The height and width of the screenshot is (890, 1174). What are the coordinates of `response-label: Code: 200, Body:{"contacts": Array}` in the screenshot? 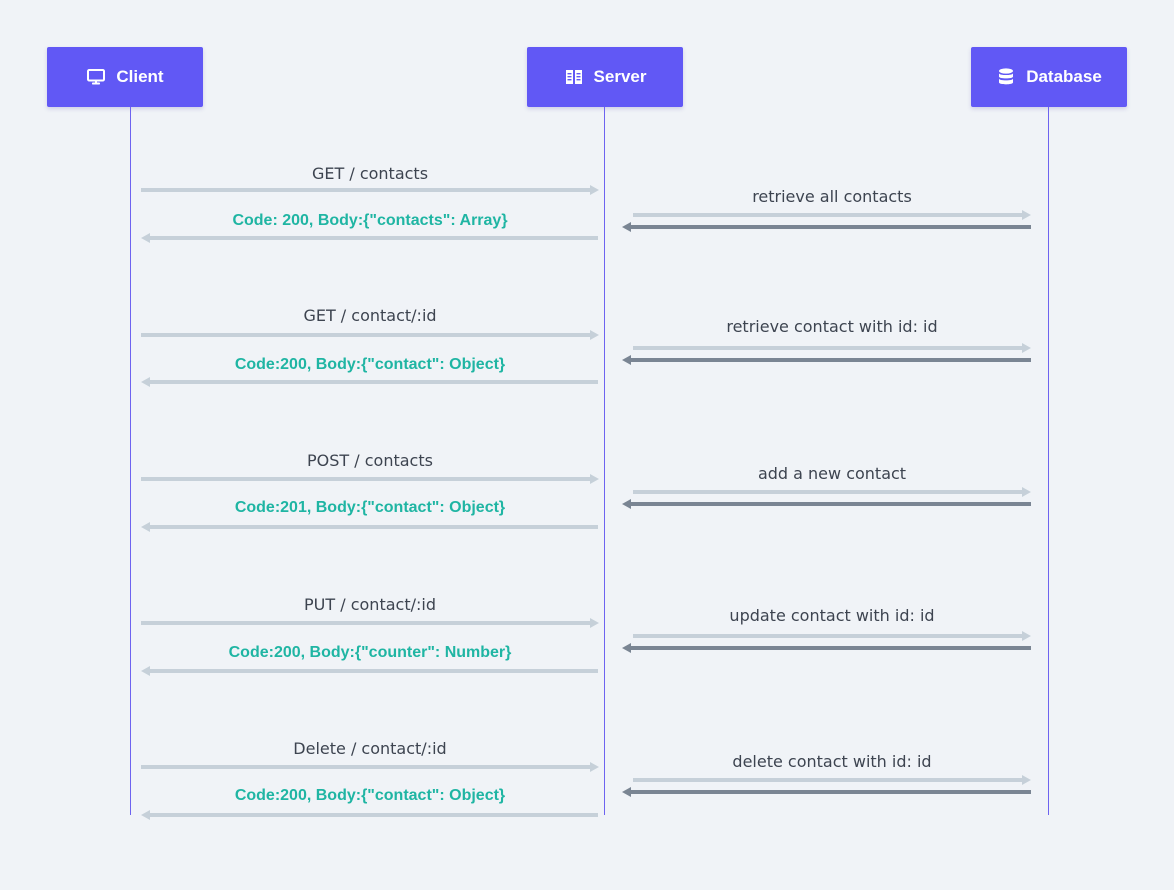 It's located at (370, 220).